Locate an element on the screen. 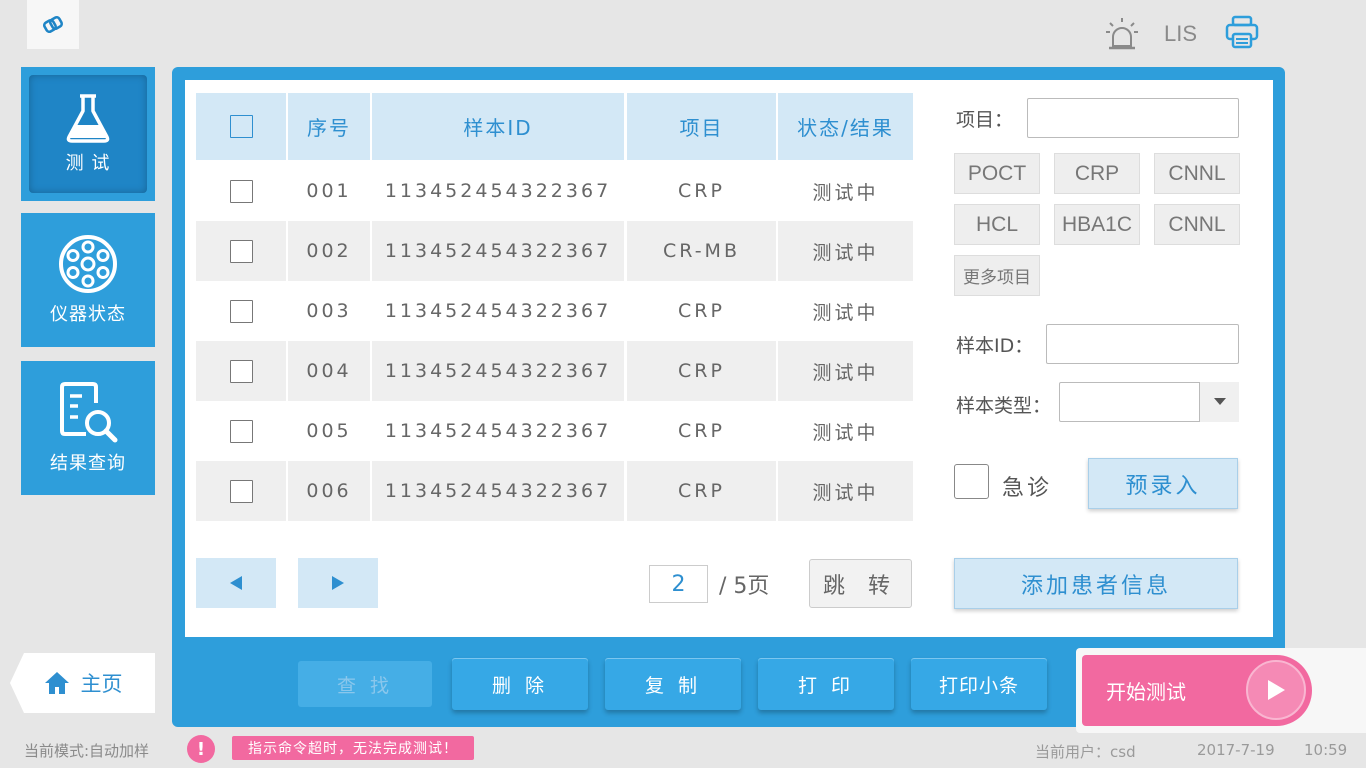 This screenshot has height=768, width=1366. nav-test-label: 测 试 is located at coordinates (88, 163).